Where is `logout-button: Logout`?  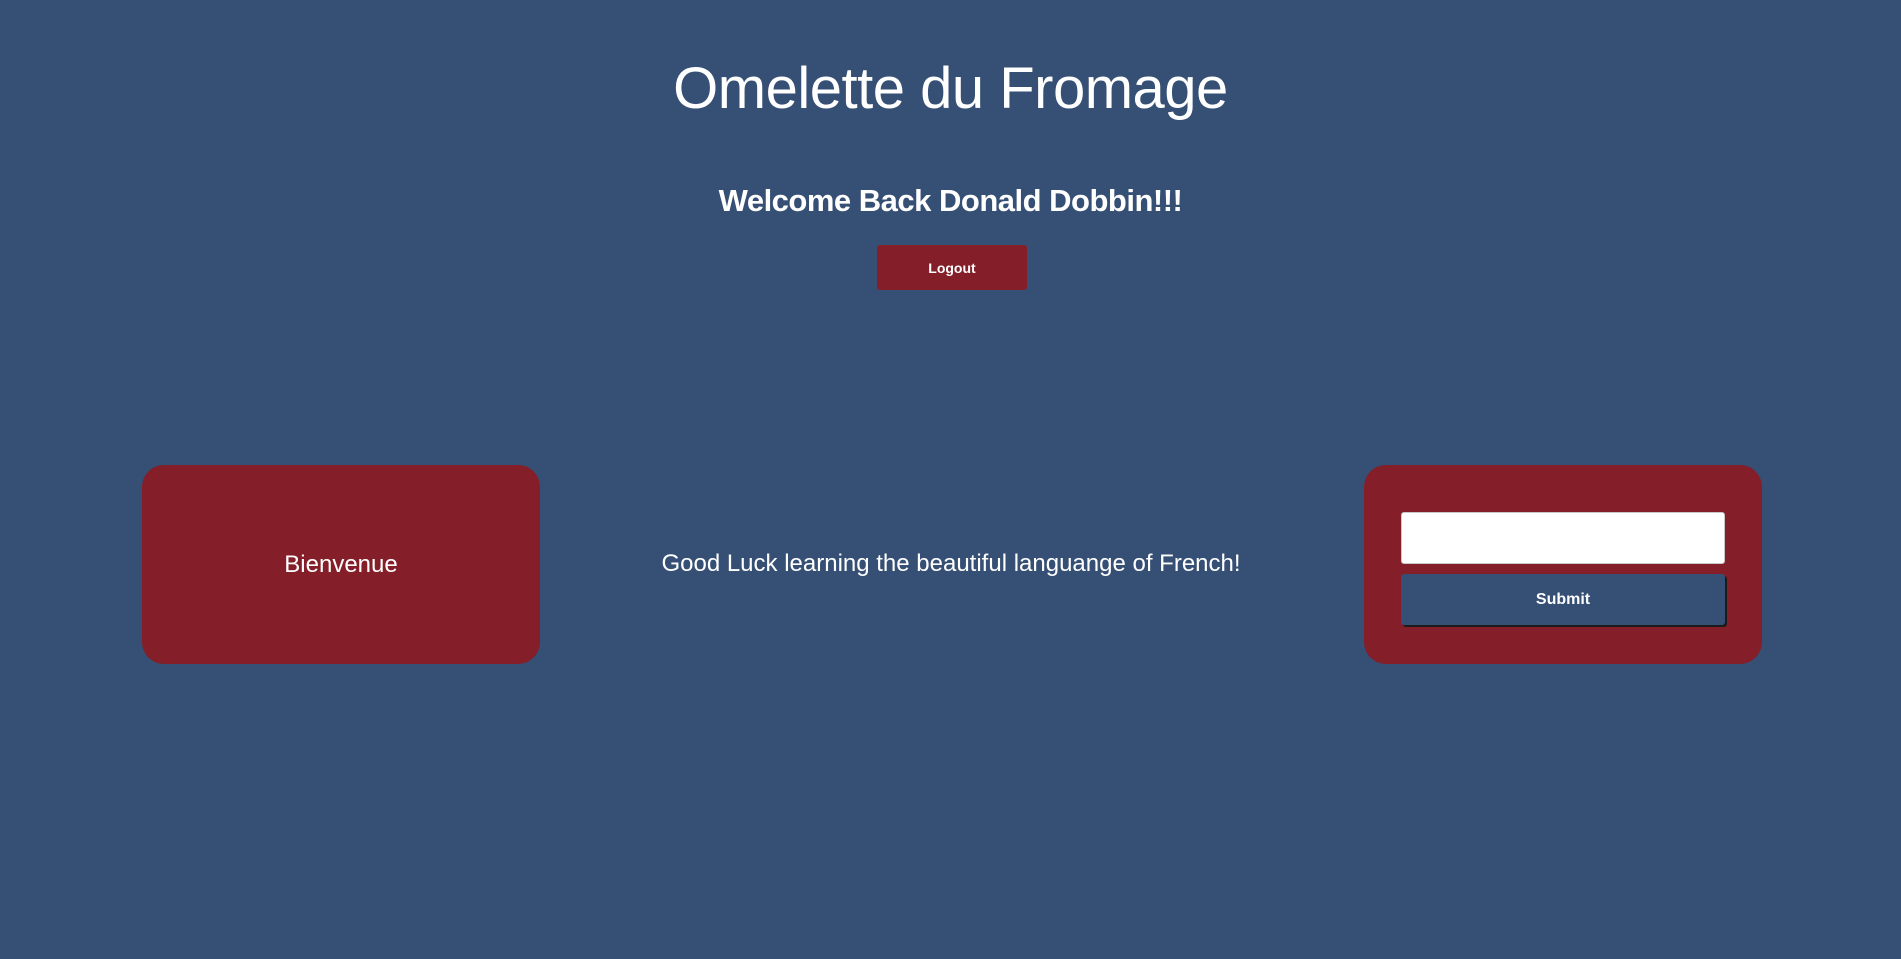 logout-button: Logout is located at coordinates (952, 267).